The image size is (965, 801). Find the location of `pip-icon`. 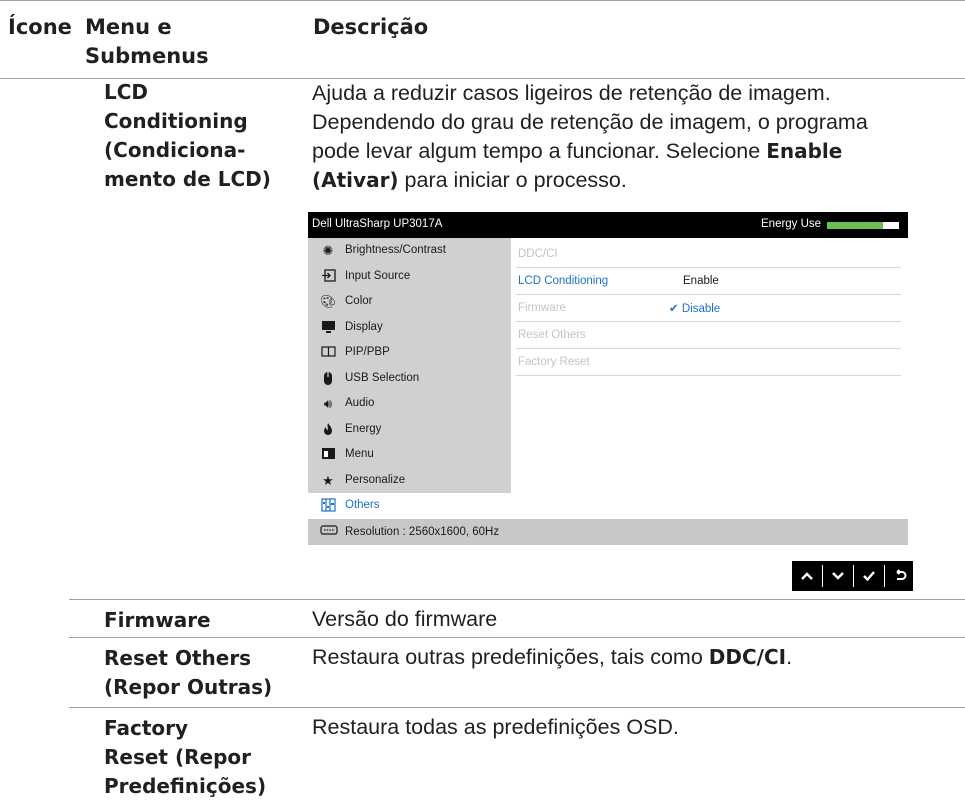

pip-icon is located at coordinates (328, 353).